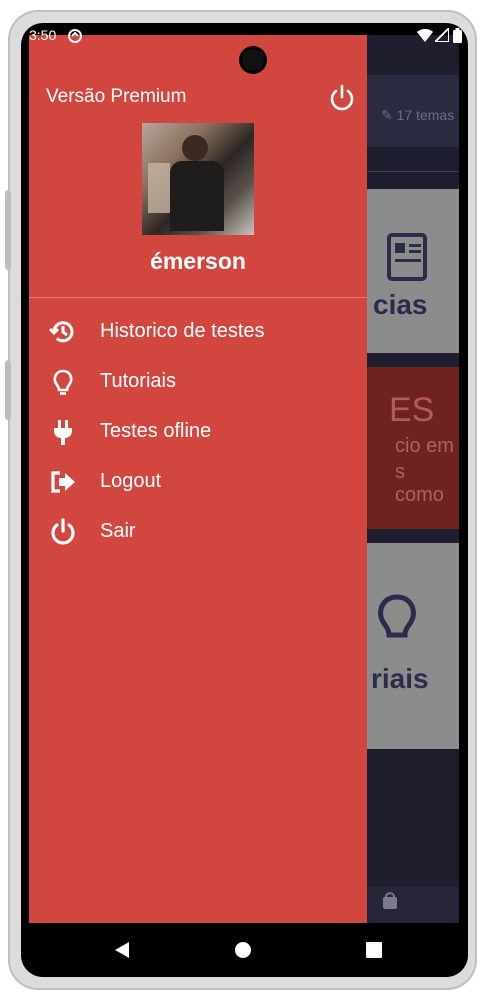  Describe the element at coordinates (198, 179) in the screenshot. I see `avatar` at that location.